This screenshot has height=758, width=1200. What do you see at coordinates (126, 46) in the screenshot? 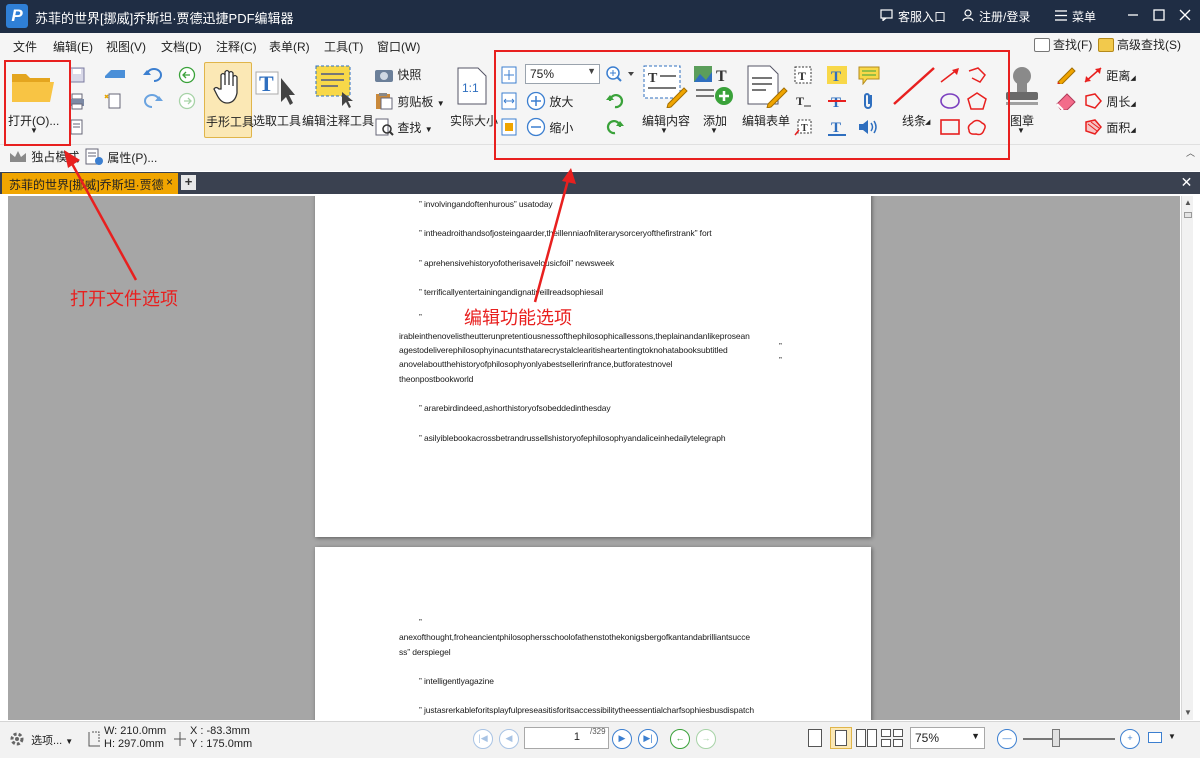
I see `menu-view: 视图(V)` at bounding box center [126, 46].